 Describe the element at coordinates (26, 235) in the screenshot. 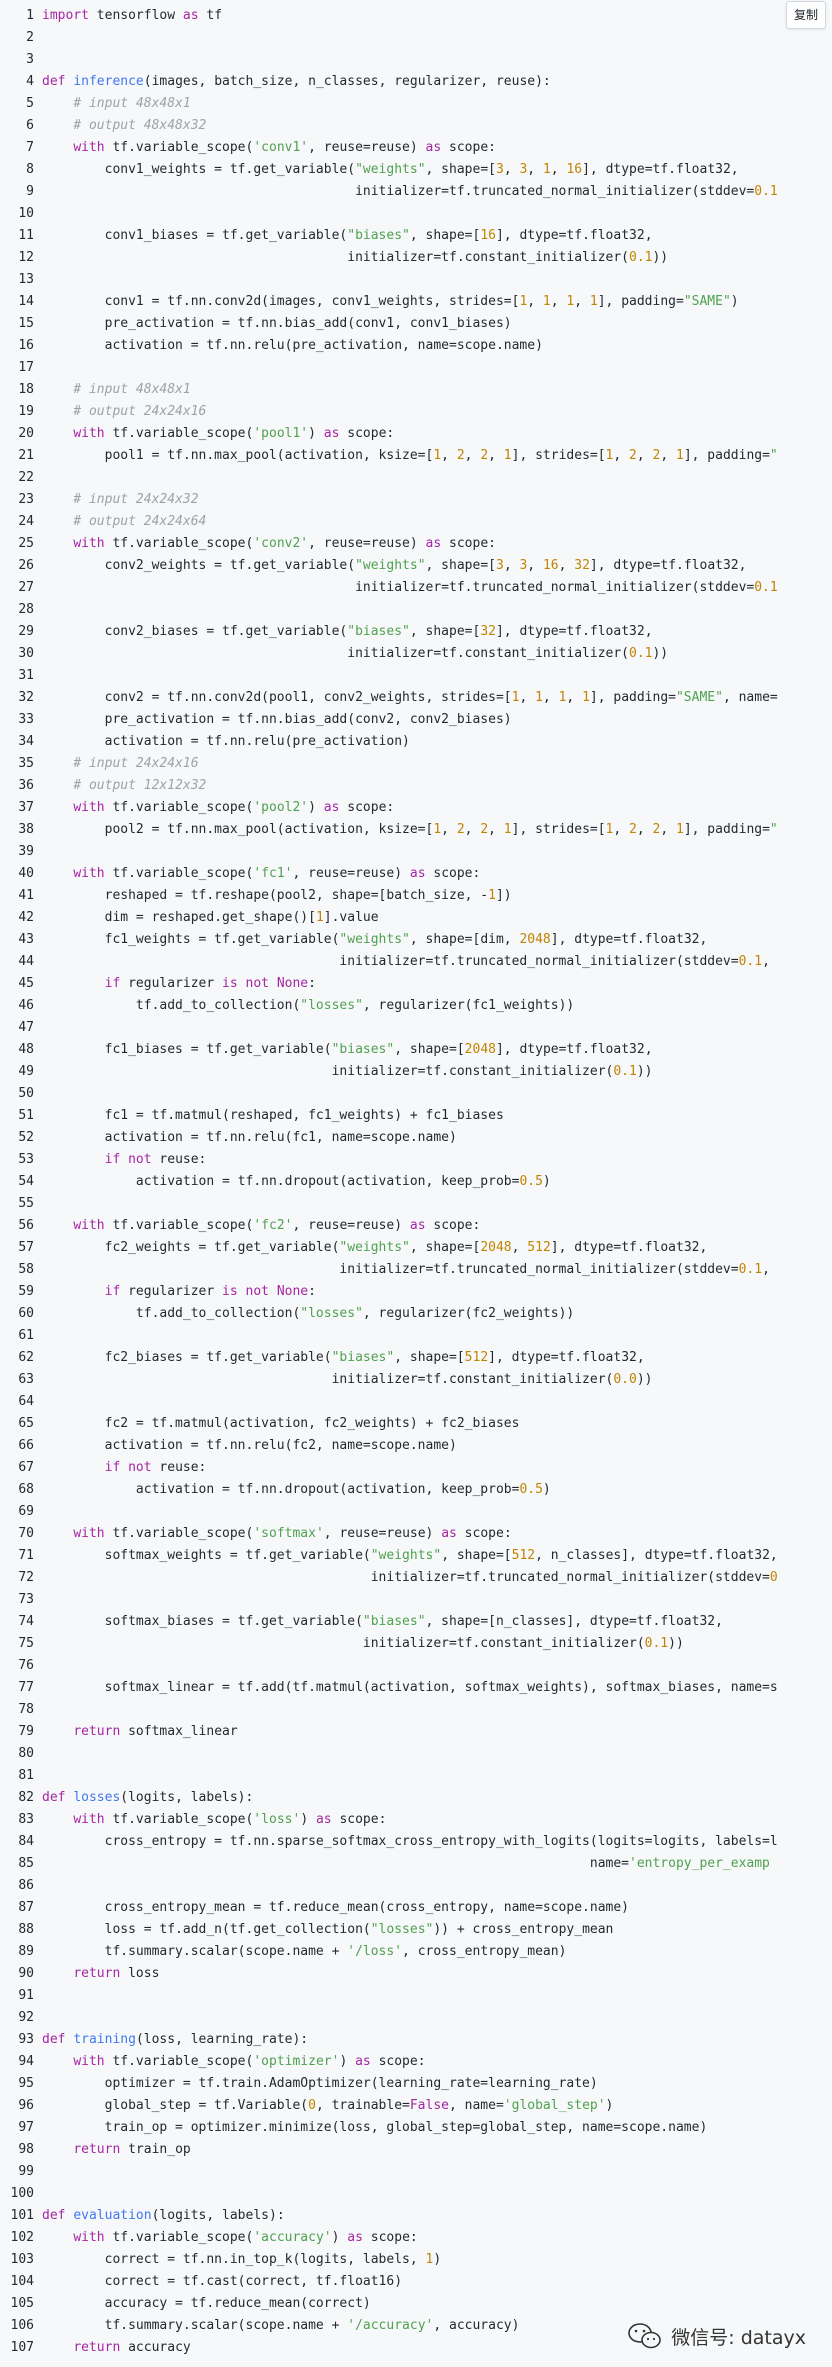

I see `line-number: 11` at that location.